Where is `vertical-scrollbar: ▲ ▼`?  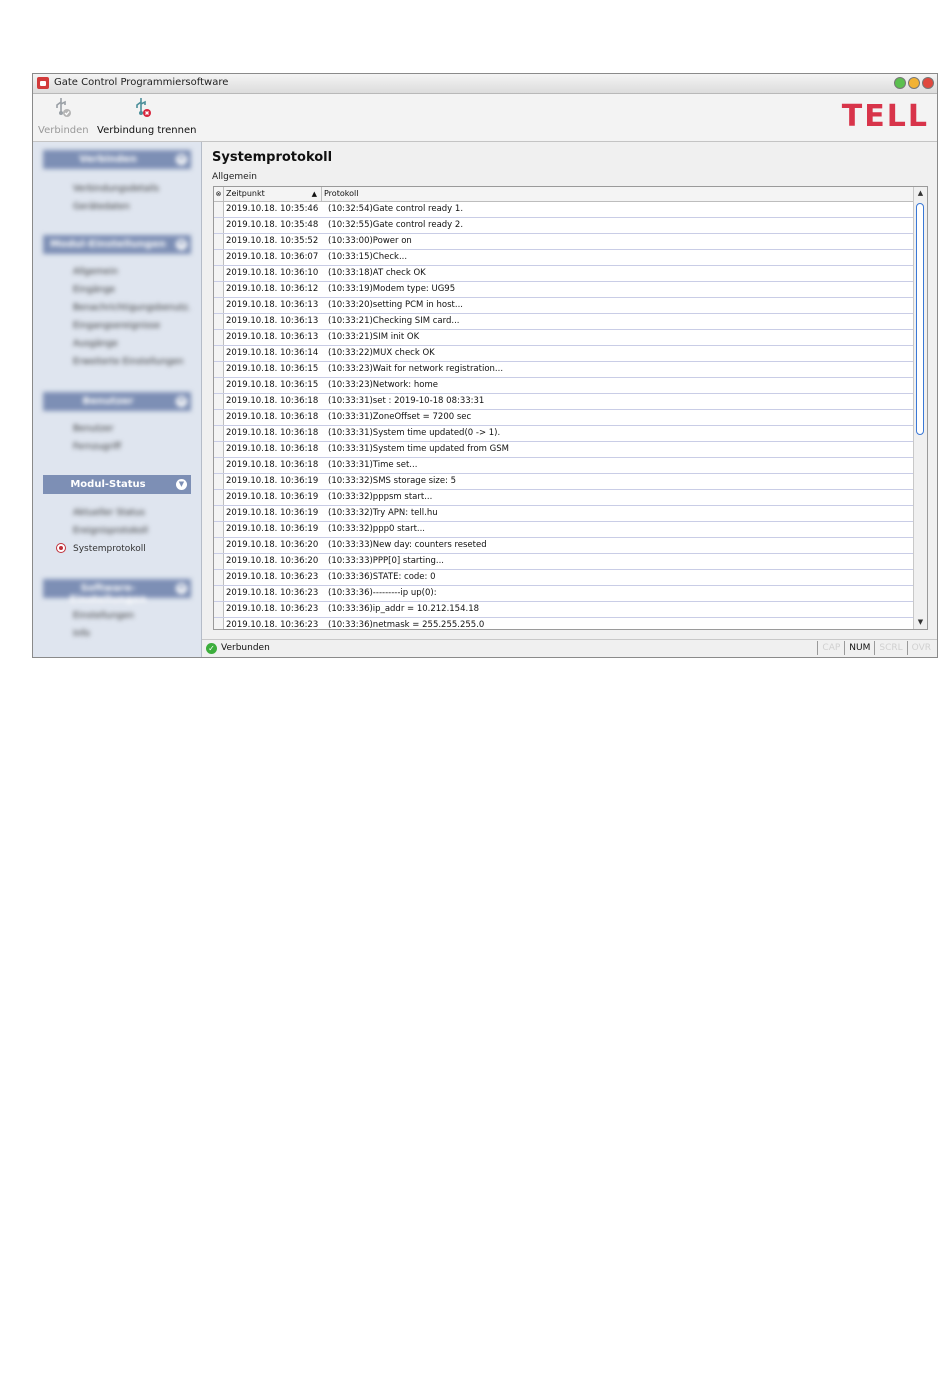
vertical-scrollbar: ▲ ▼ is located at coordinates (920, 408).